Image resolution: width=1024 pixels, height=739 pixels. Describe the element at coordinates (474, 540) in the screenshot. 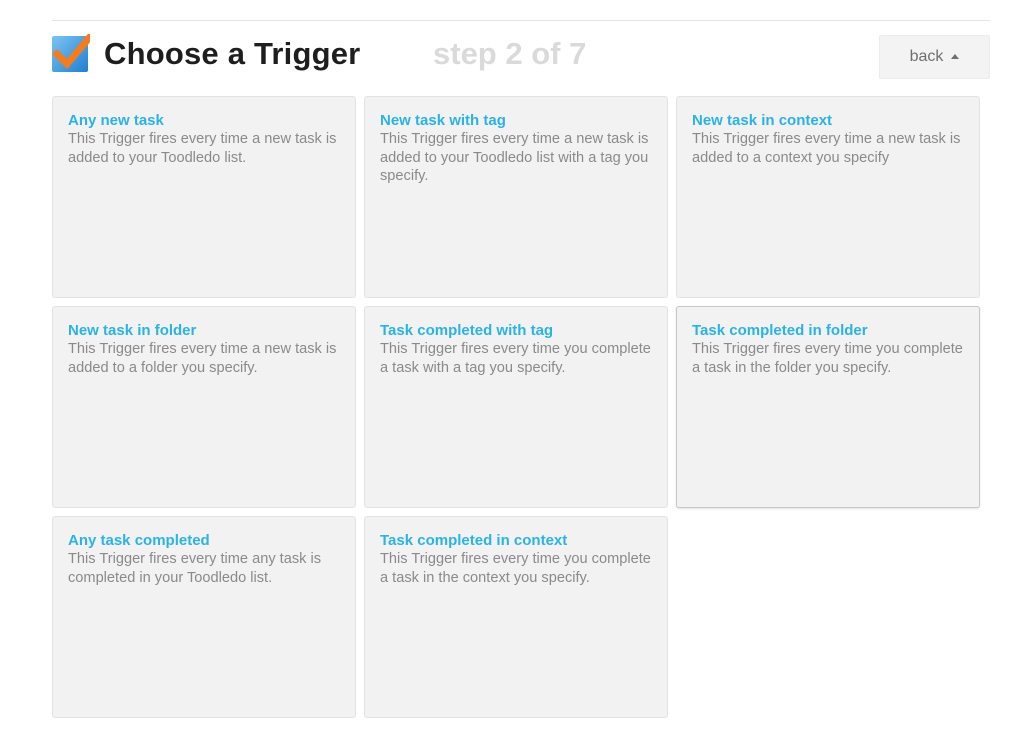

I see `trigger-title: Task completed in context` at that location.